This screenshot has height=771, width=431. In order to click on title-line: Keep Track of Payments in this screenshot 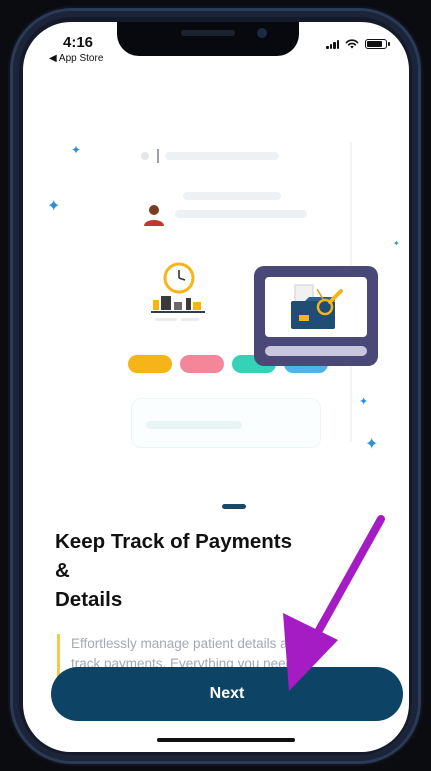, I will do `click(173, 541)`.